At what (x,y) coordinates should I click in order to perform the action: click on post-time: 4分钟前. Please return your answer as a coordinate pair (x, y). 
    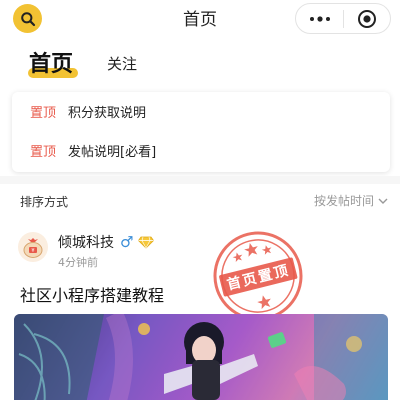
    Looking at the image, I should click on (78, 262).